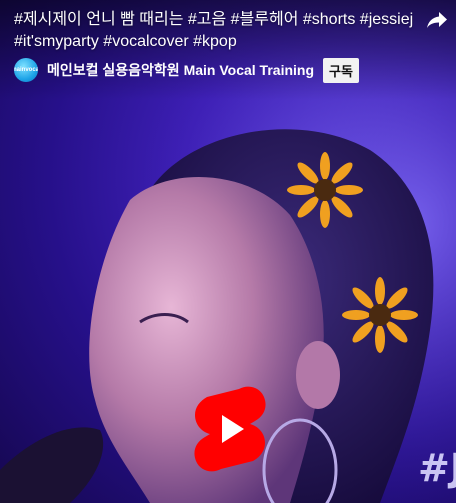 The image size is (456, 503). Describe the element at coordinates (180, 70) in the screenshot. I see `channel-name: 메인보컬 실용음악학원 Main Vocal Training` at that location.